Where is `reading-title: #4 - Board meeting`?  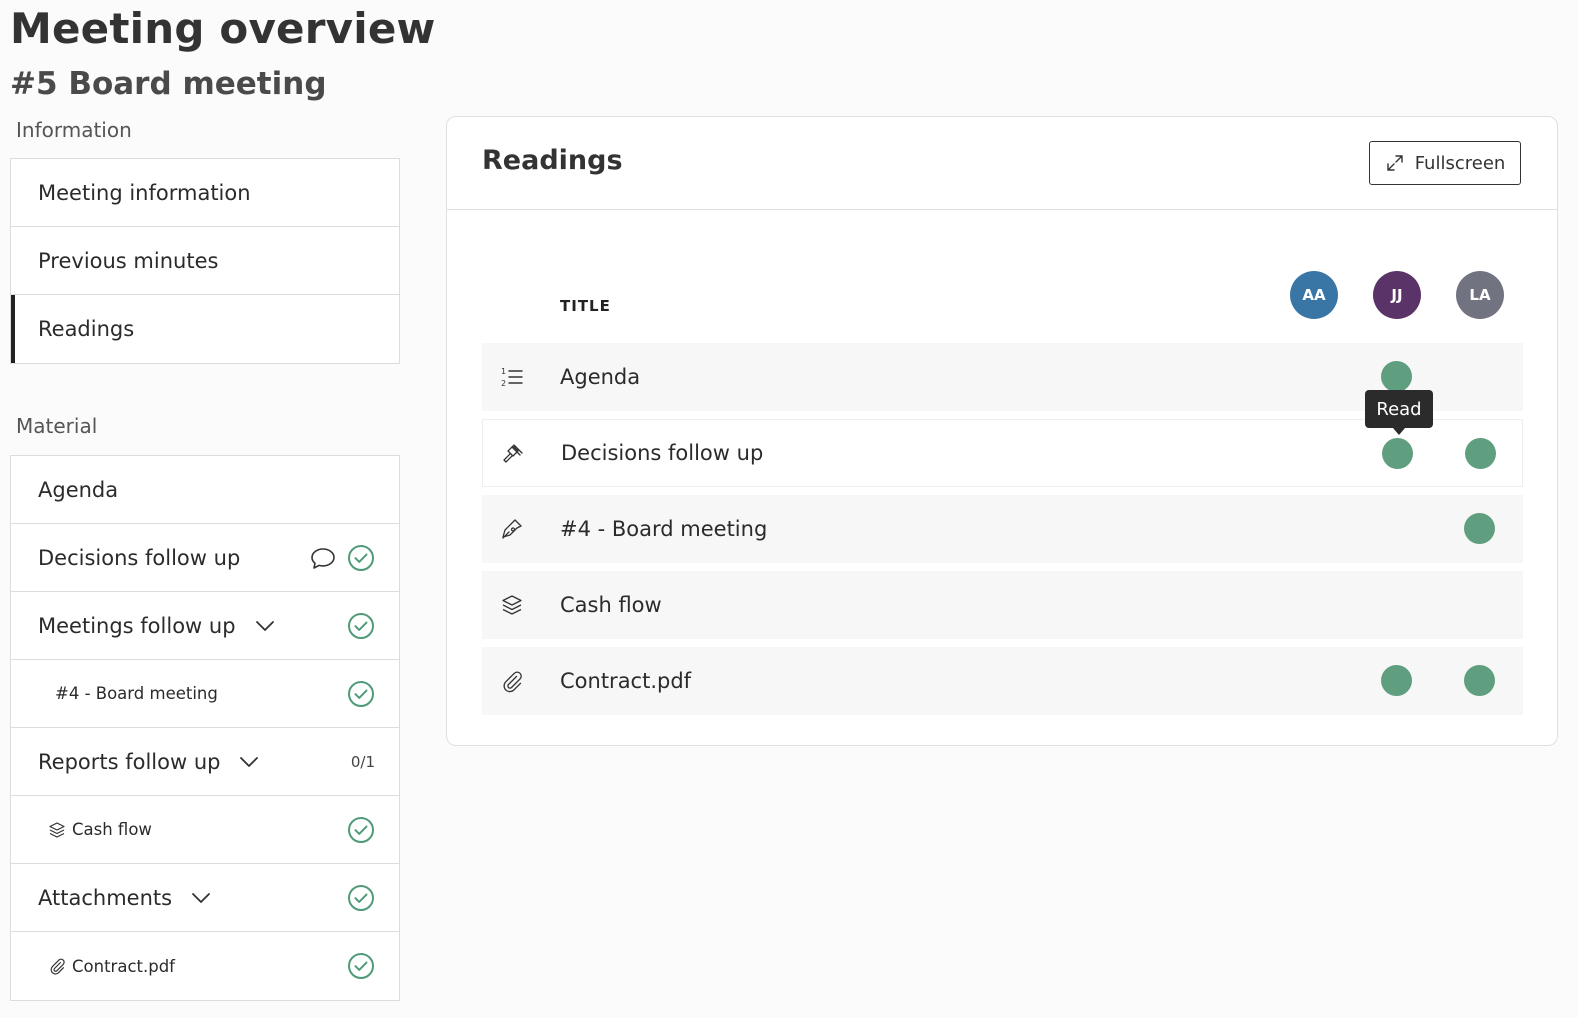 reading-title: #4 - Board meeting is located at coordinates (664, 529).